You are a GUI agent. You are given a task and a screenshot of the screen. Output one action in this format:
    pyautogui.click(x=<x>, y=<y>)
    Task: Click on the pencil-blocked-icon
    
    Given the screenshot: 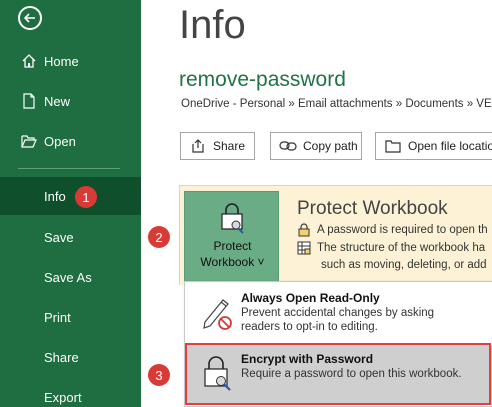 What is the action you would take?
    pyautogui.click(x=217, y=314)
    